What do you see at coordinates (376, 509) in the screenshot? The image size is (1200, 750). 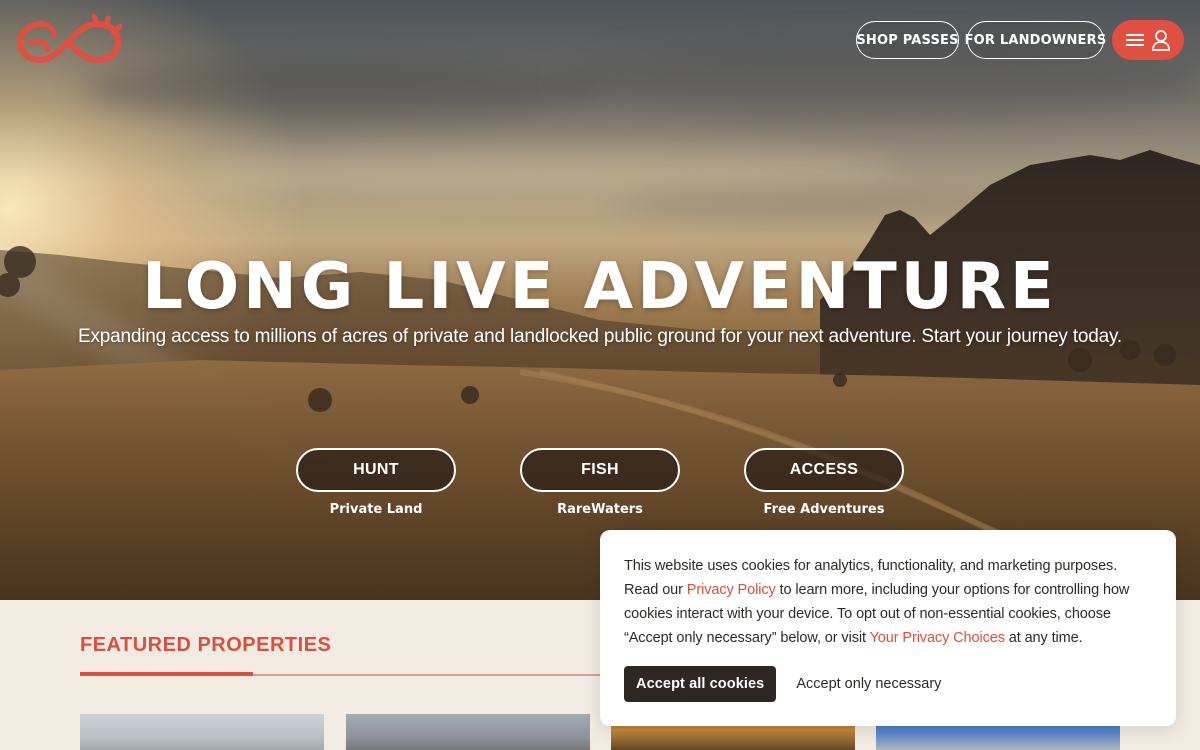 I see `hunt-caption: Private Land` at bounding box center [376, 509].